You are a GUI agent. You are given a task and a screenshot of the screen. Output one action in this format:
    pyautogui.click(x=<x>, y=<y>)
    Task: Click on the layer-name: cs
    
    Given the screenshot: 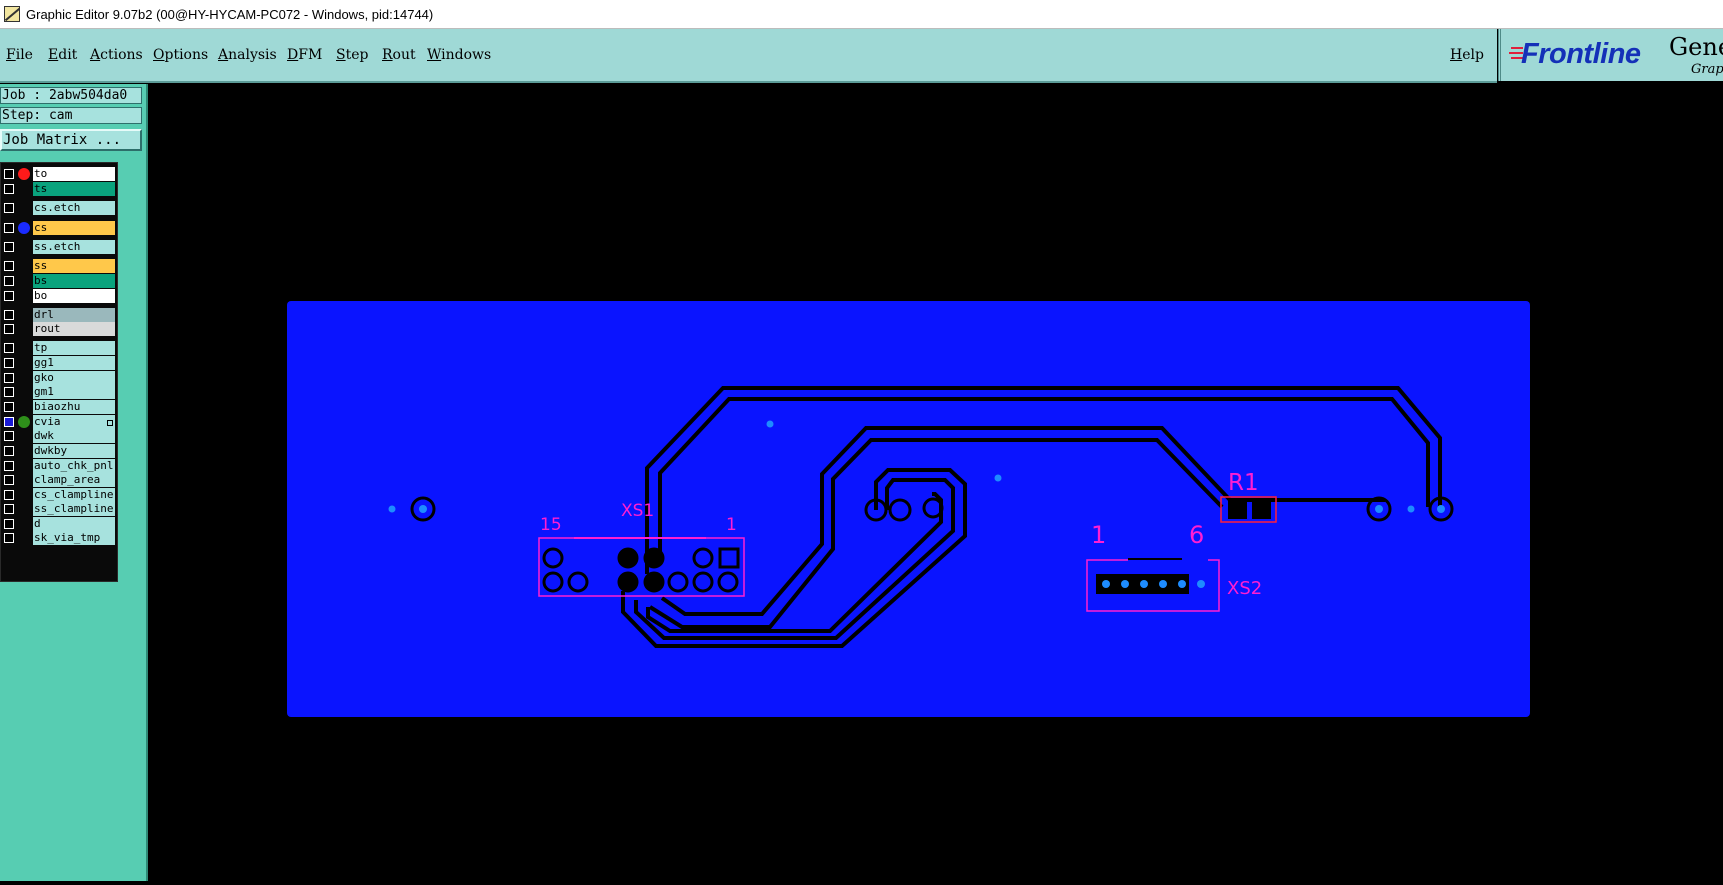 What is the action you would take?
    pyautogui.click(x=74, y=228)
    